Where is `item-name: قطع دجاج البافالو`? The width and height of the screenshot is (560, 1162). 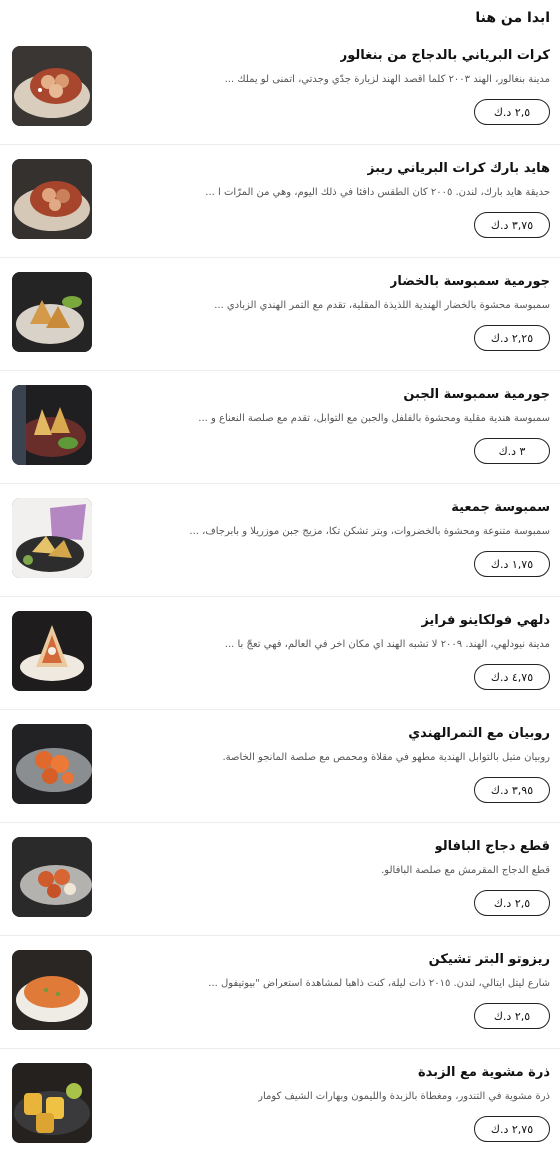 item-name: قطع دجاج البافالو is located at coordinates (492, 846).